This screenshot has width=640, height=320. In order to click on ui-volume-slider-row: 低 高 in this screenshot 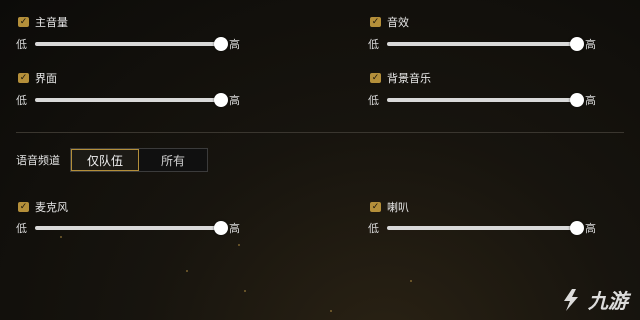, I will do `click(128, 100)`.